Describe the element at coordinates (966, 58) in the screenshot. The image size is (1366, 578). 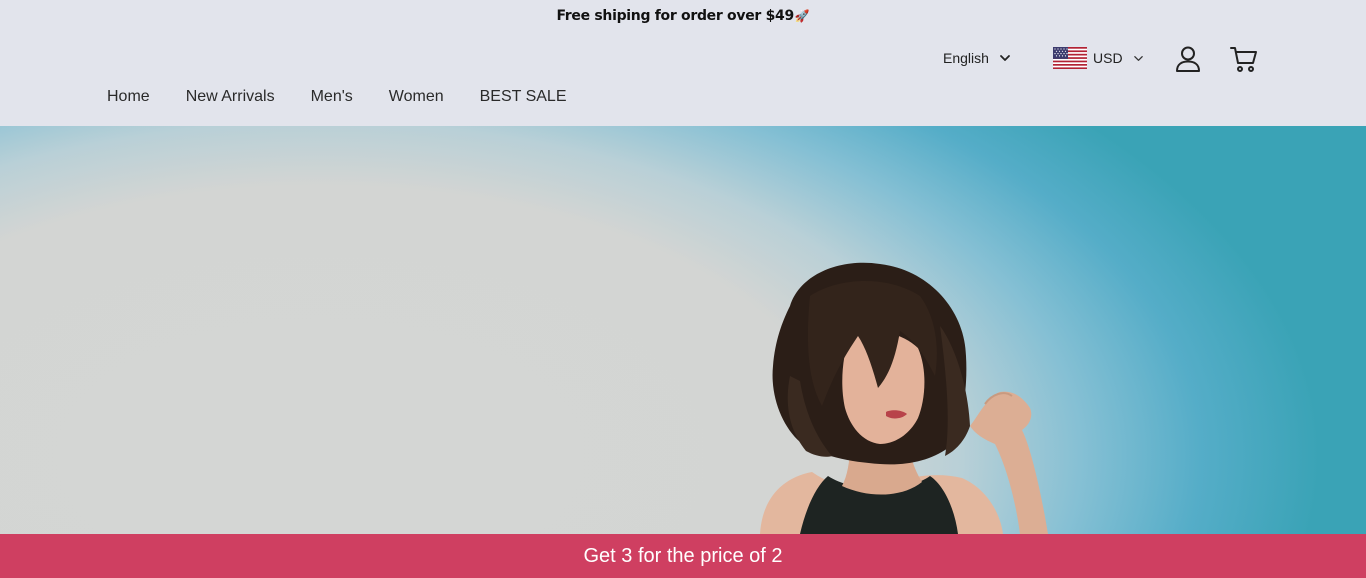
I see `language-label: English` at that location.